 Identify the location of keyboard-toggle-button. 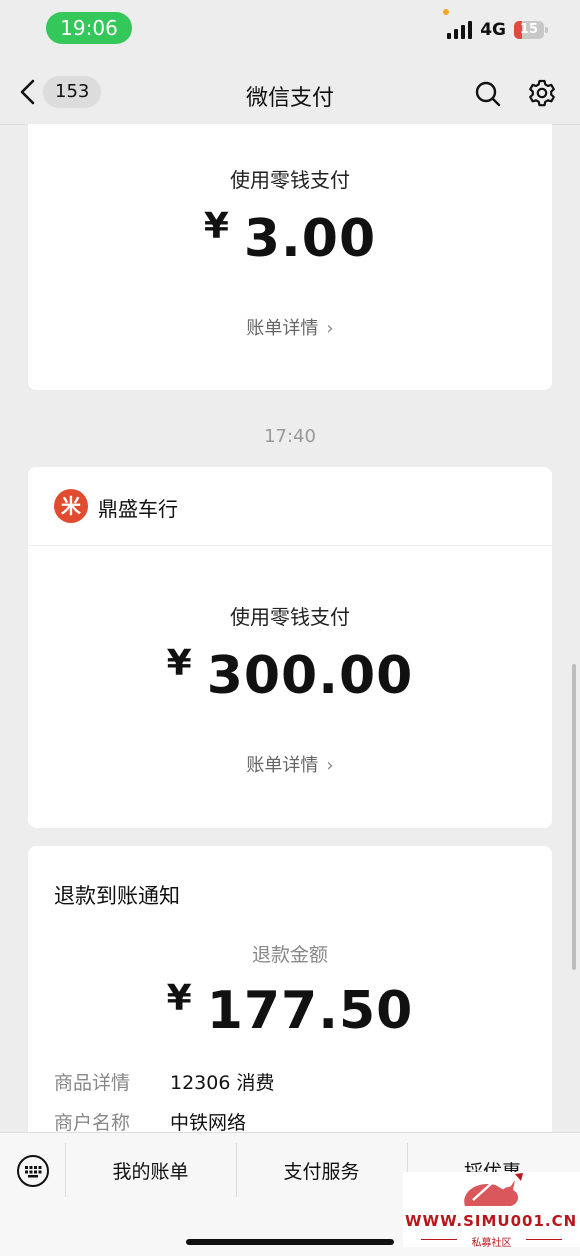
(33, 1173).